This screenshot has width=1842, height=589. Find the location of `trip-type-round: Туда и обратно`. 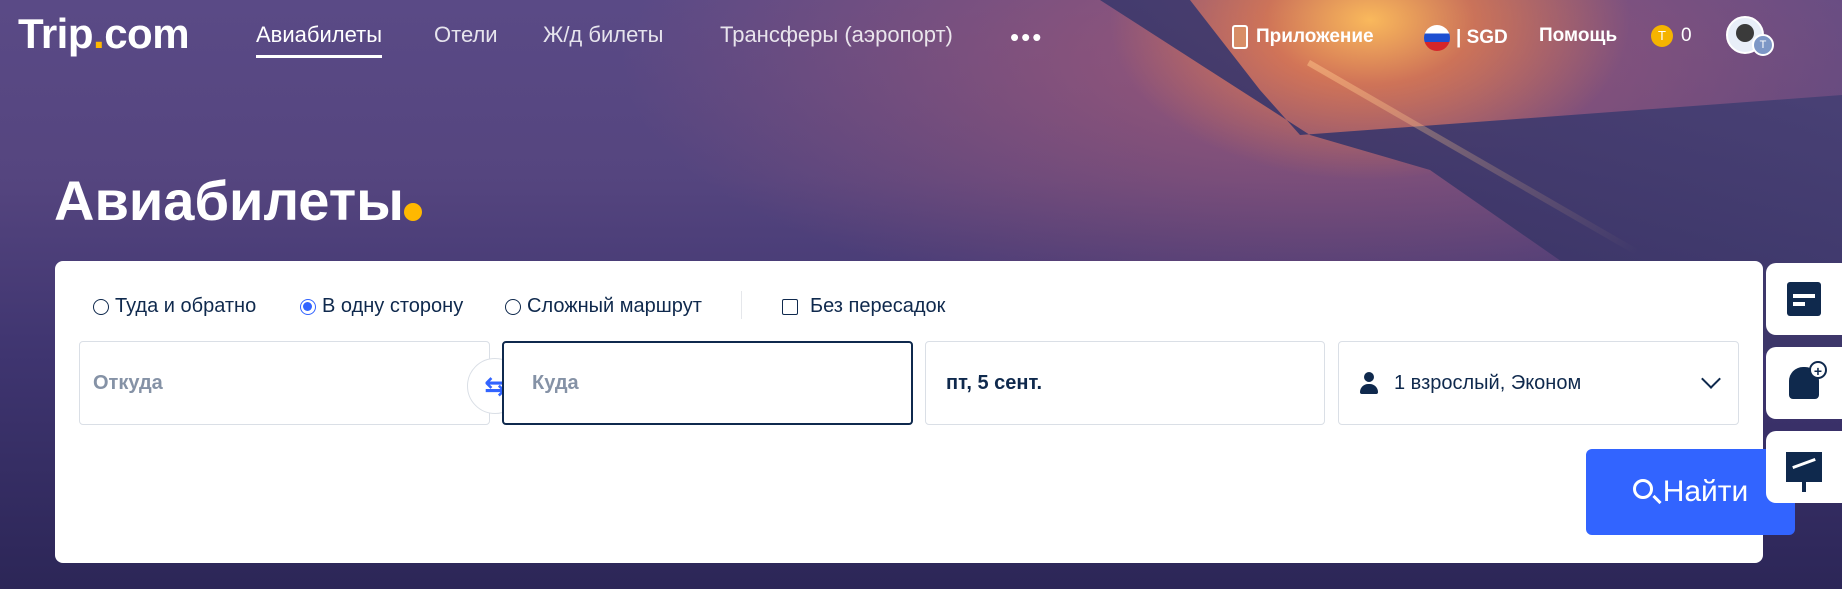

trip-type-round: Туда и обратно is located at coordinates (174, 306).